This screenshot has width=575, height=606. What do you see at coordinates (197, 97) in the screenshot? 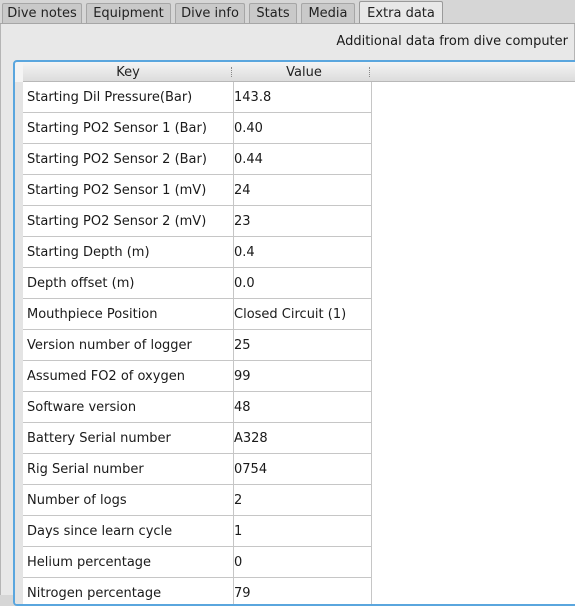
I see `table-row: Starting Dil Pressure(Bar) 143.8` at bounding box center [197, 97].